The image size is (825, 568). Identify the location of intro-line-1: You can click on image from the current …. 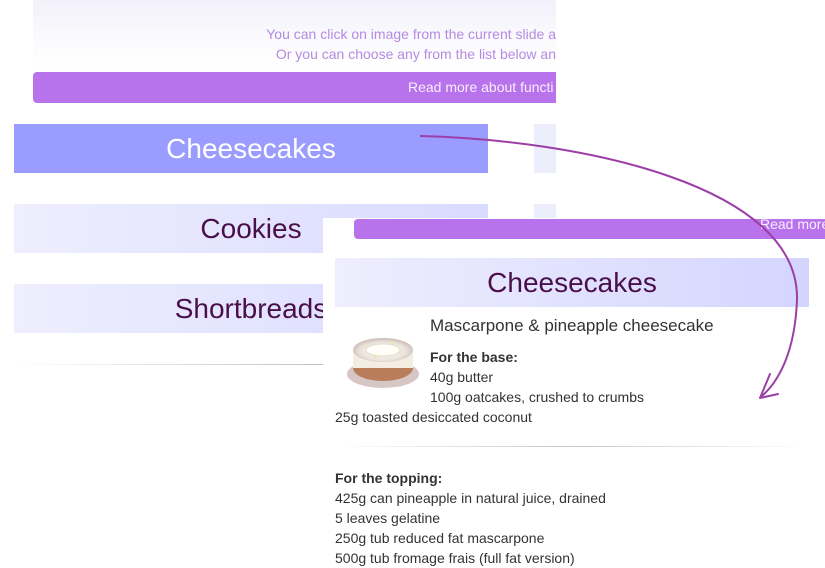
(411, 34).